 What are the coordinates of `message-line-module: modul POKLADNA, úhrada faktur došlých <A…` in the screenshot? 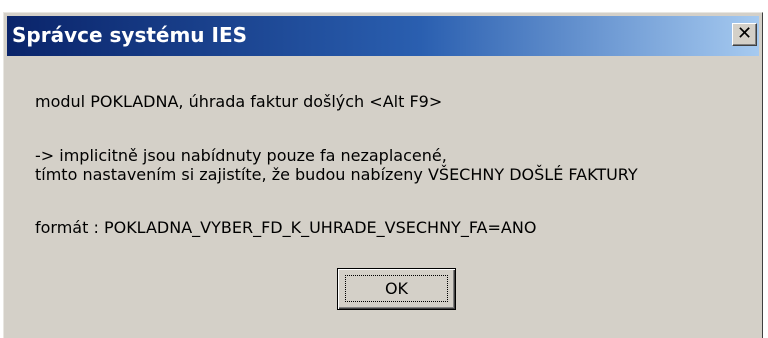 It's located at (239, 101).